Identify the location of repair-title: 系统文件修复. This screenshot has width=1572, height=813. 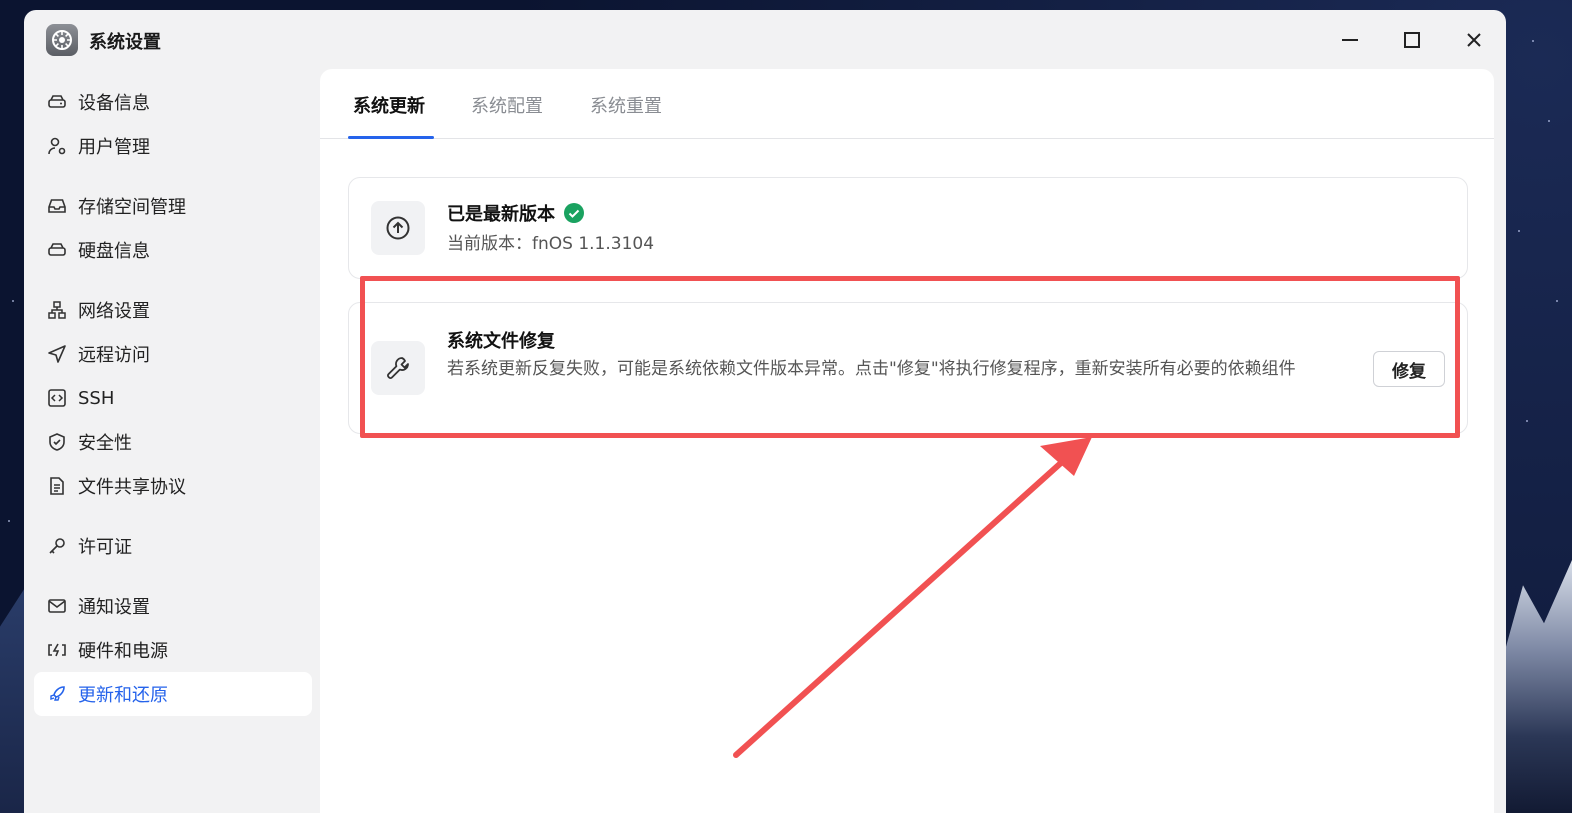
(501, 341).